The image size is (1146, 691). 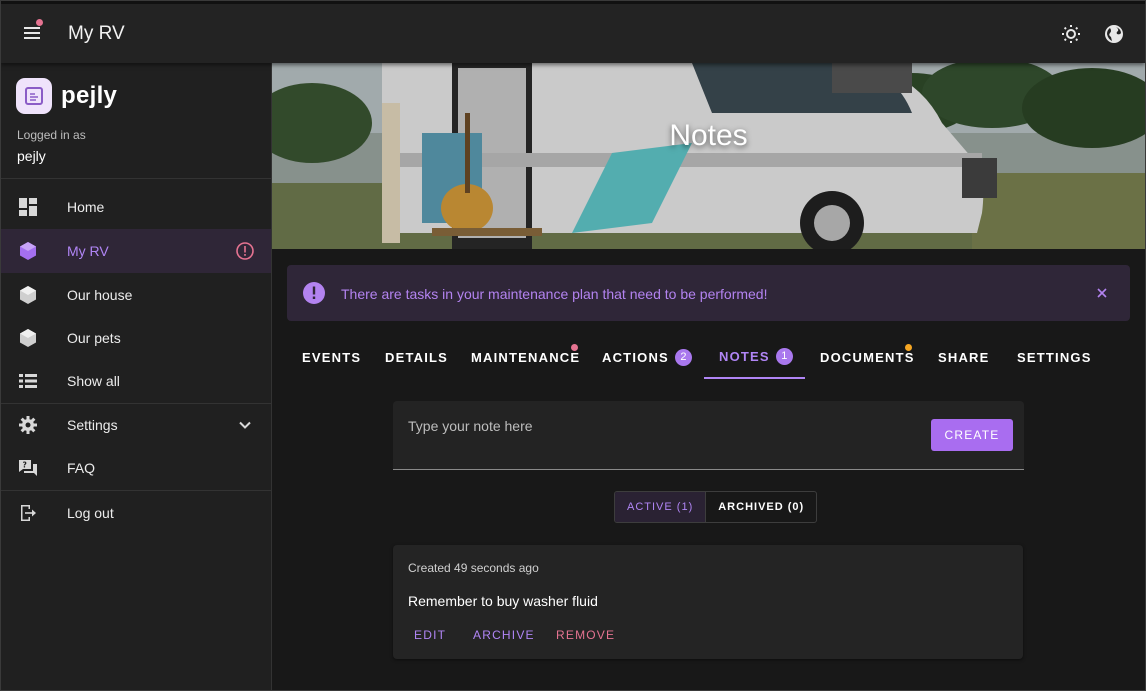 I want to click on close-icon, so click(x=1102, y=293).